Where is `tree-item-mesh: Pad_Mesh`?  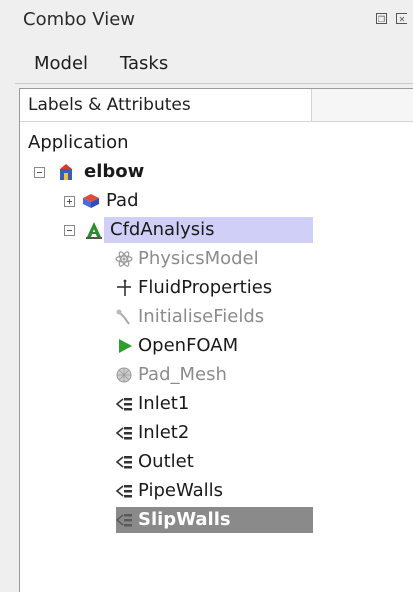 tree-item-mesh: Pad_Mesh is located at coordinates (216, 375).